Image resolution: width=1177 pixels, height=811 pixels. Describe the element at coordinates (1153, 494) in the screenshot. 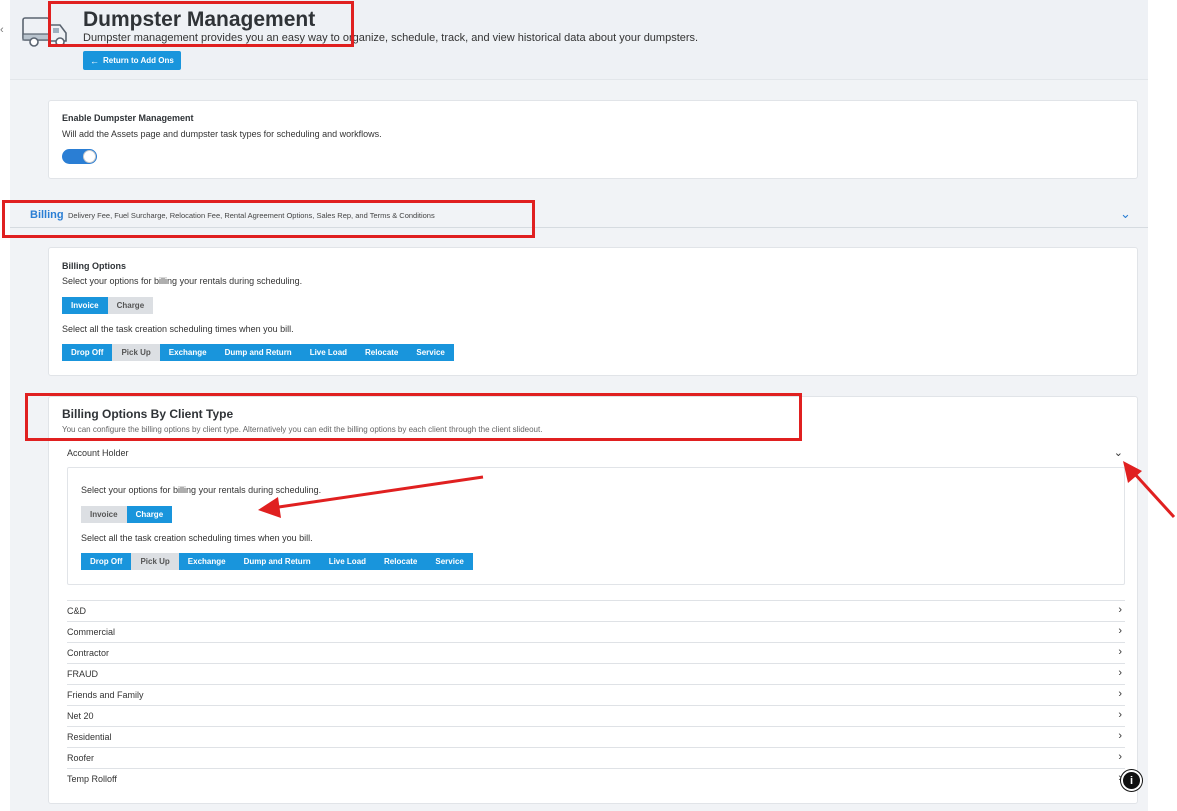

I see `annotation-arrow-right` at that location.